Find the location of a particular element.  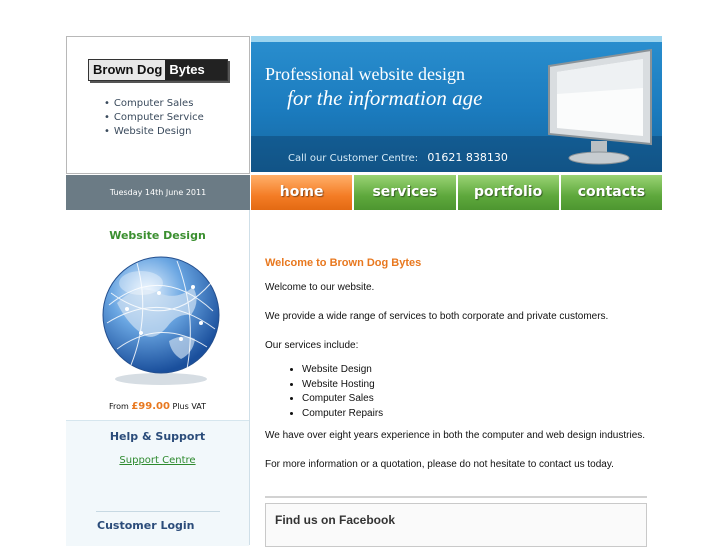

help-support-title: Help & Support is located at coordinates (157, 436).